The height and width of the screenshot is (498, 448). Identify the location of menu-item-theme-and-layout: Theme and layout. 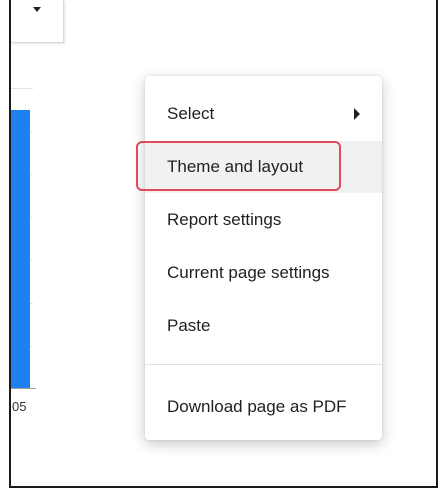
(263, 167).